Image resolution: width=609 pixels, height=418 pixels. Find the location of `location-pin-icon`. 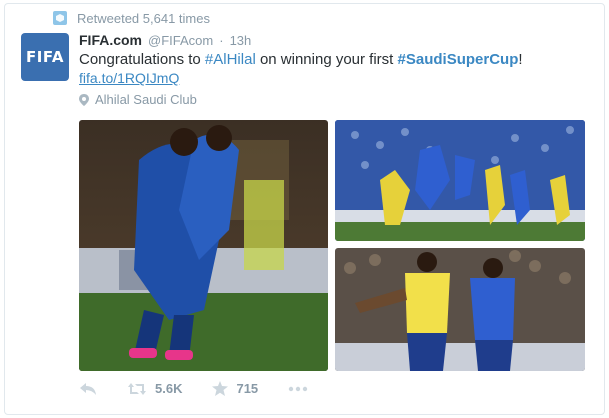

location-pin-icon is located at coordinates (84, 99).